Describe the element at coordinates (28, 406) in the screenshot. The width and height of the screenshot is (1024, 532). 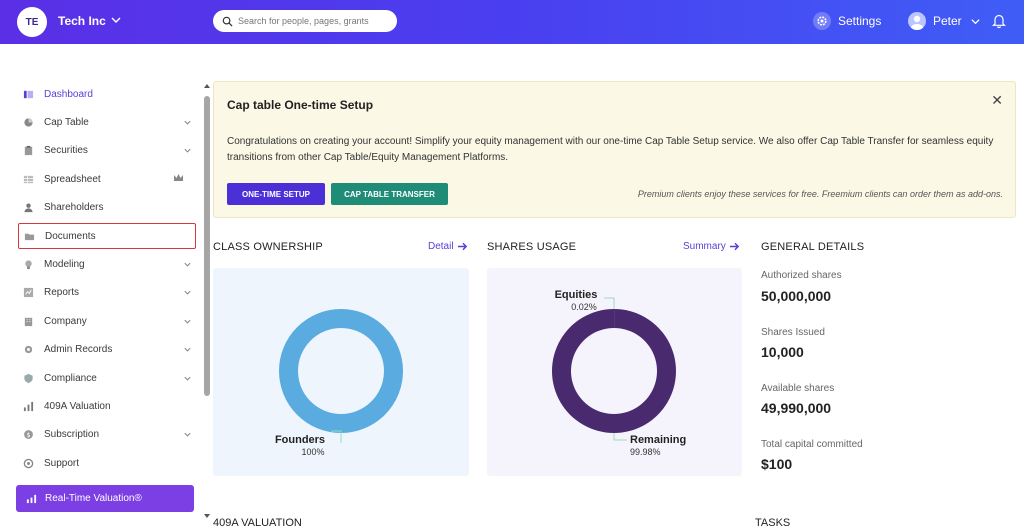
I see `bars-icon` at that location.